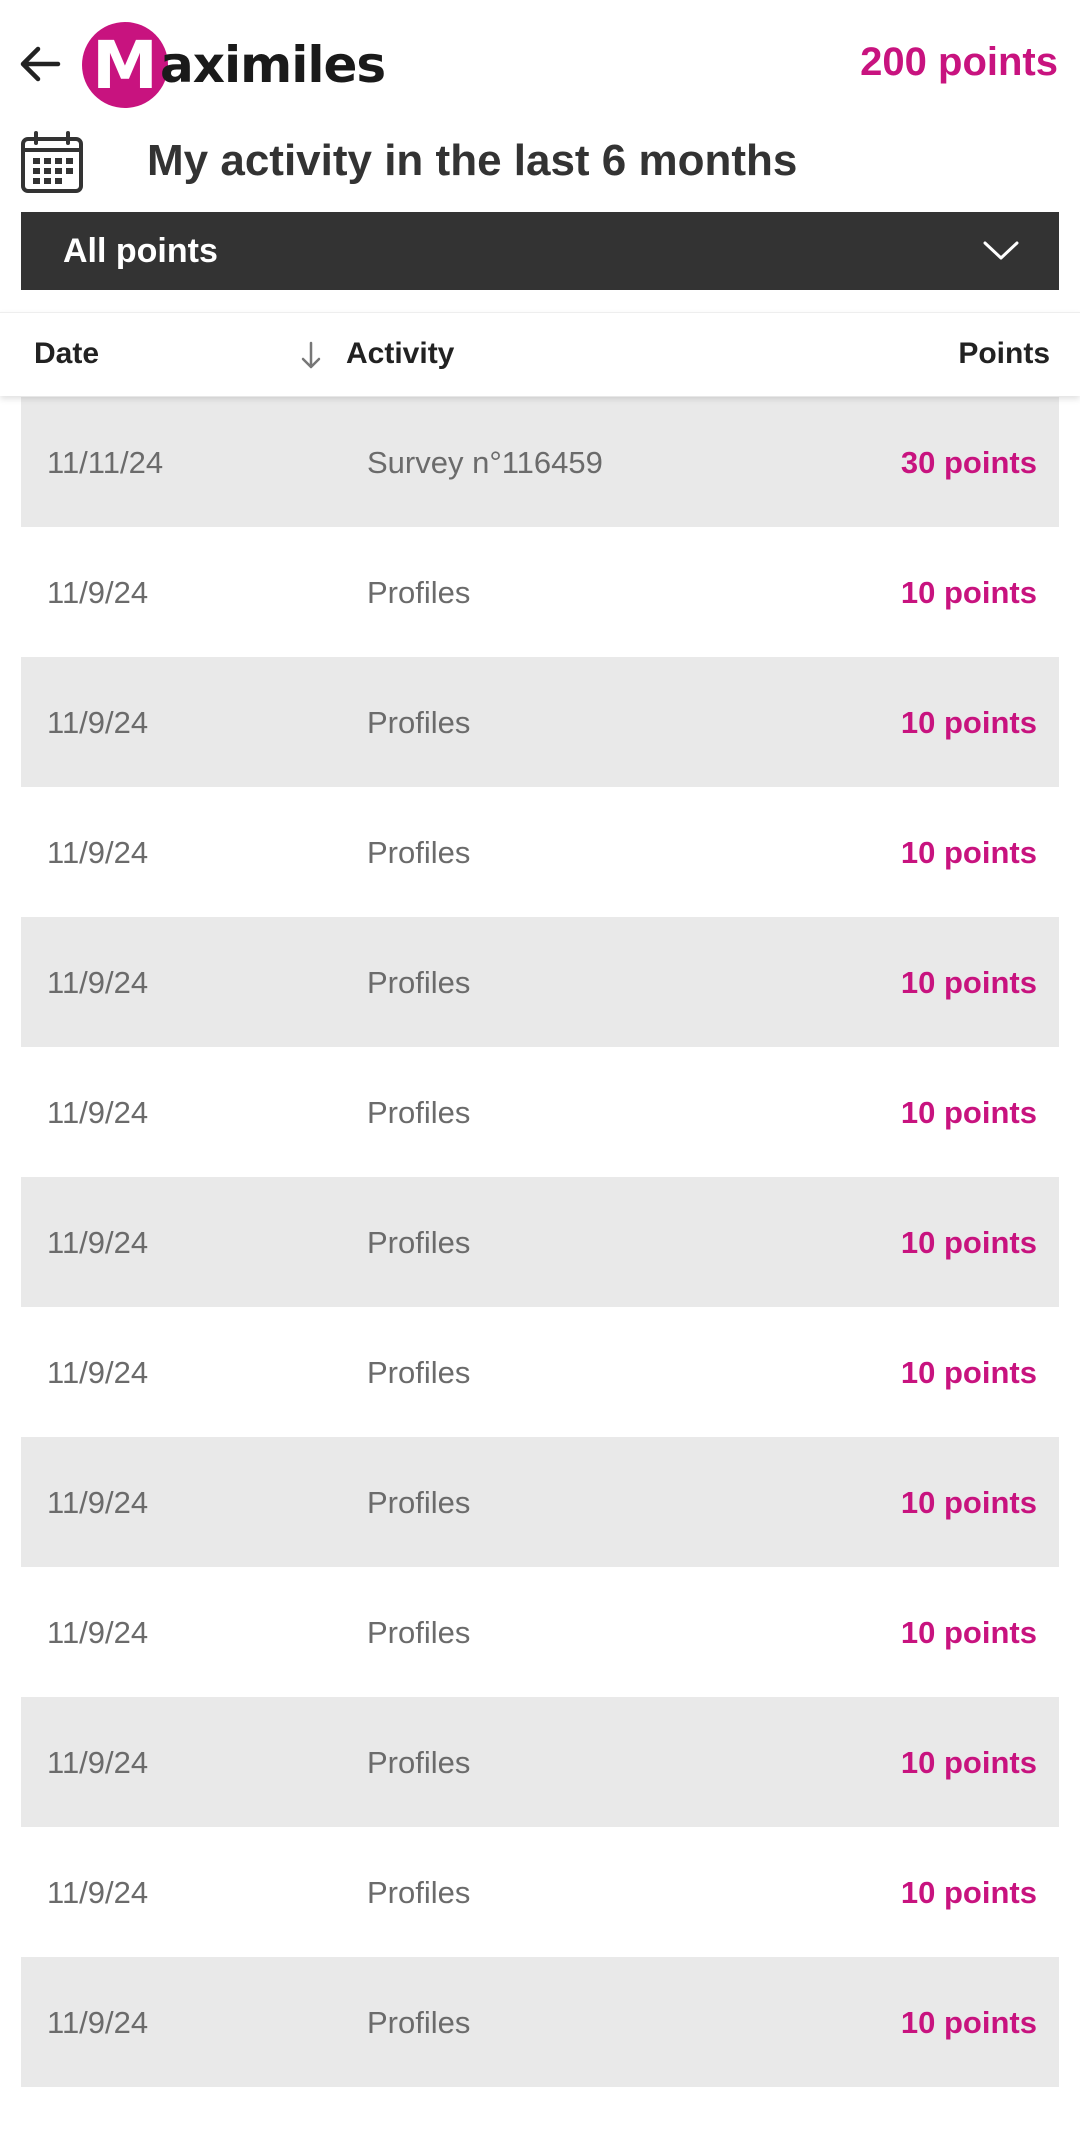  I want to click on title-row: My activity in the last 6 months, so click(540, 163).